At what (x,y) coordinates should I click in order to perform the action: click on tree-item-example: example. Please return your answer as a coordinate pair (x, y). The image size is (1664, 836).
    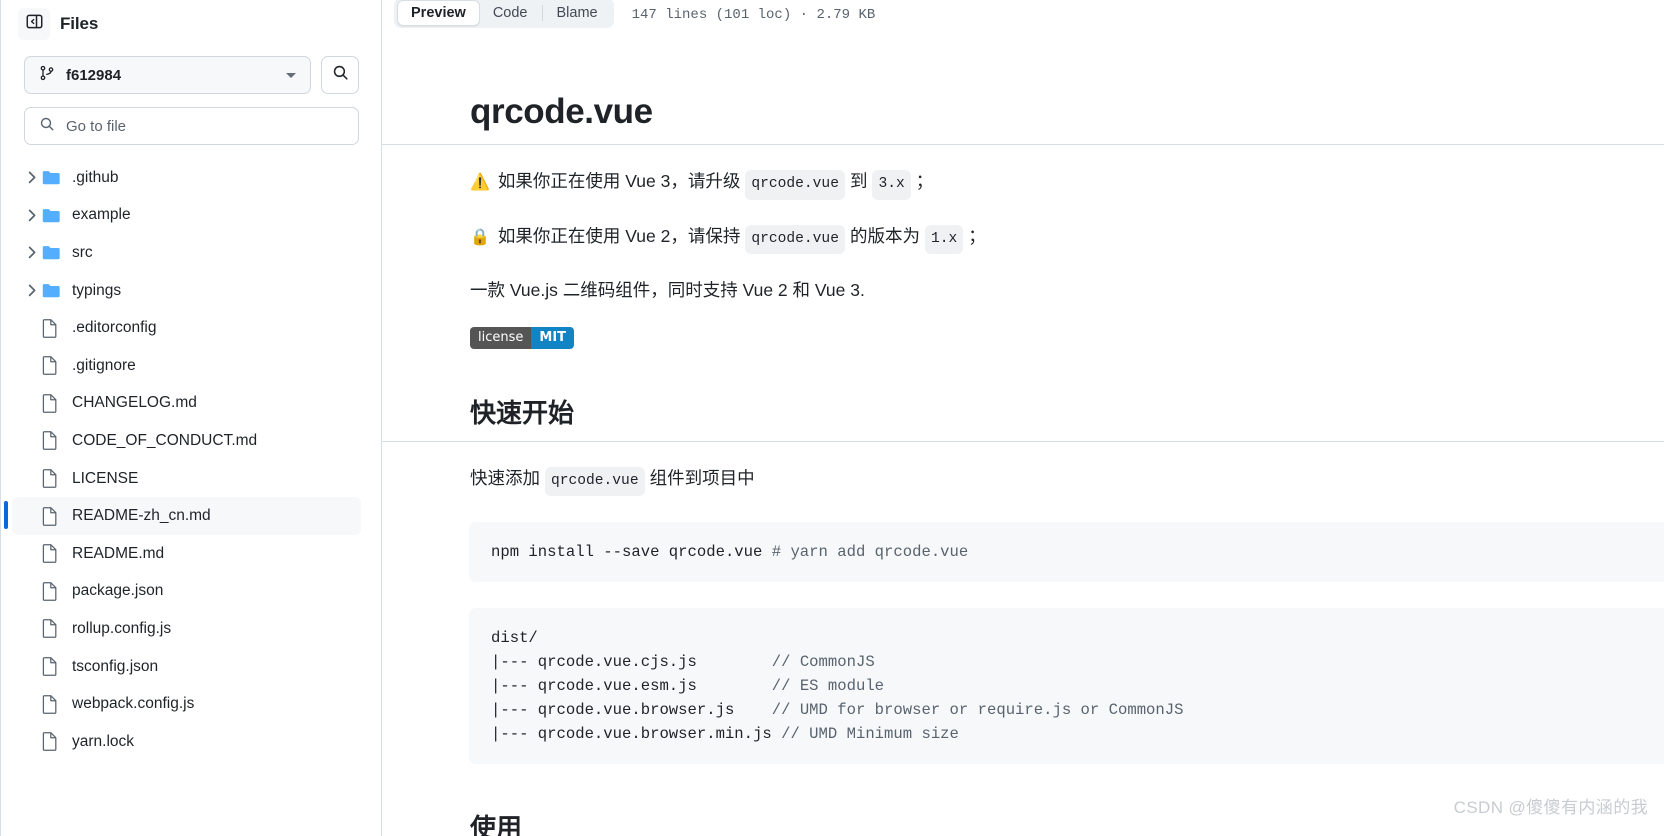
    Looking at the image, I should click on (186, 216).